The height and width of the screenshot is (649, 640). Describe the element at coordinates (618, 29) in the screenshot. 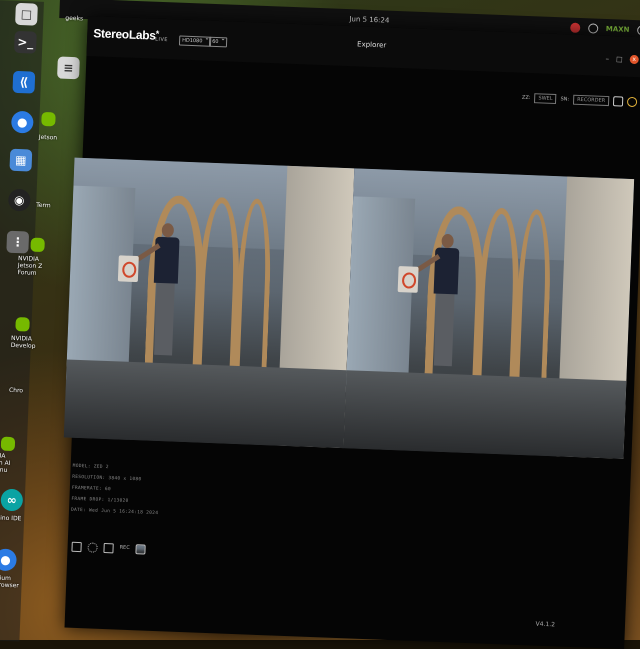

I see `power-mode-badge: MAXN` at that location.